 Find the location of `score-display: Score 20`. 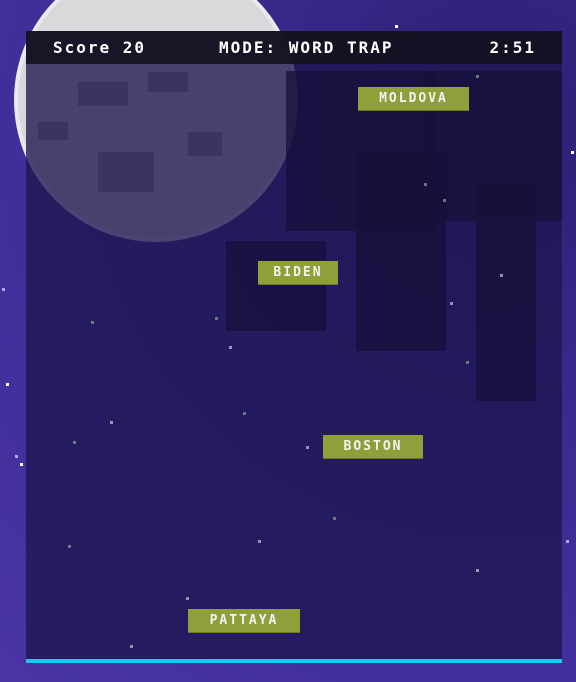

score-display: Score 20 is located at coordinates (100, 47).